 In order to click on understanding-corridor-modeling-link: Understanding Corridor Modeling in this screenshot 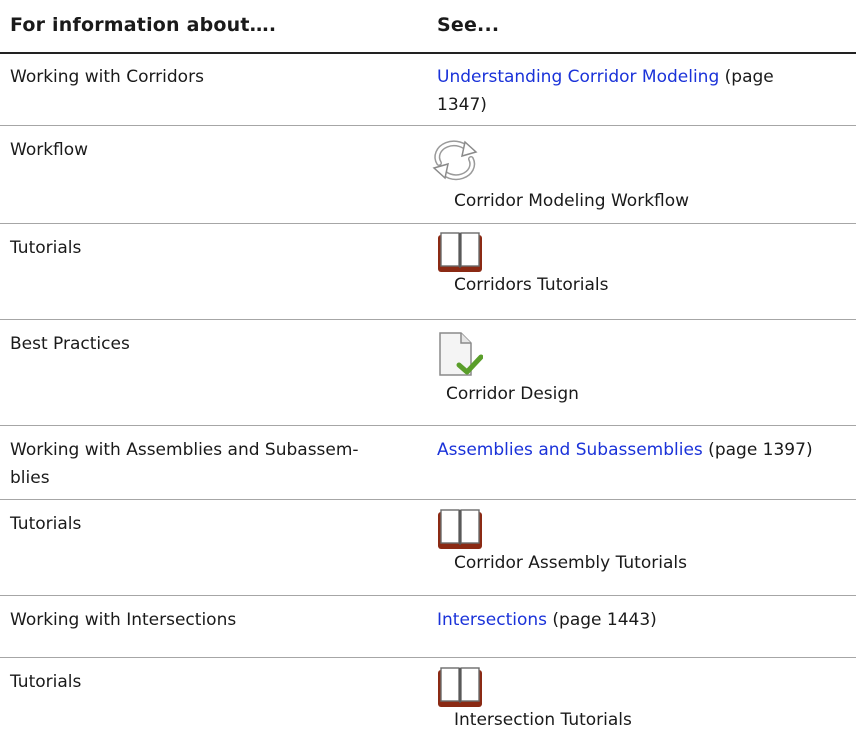, I will do `click(578, 77)`.